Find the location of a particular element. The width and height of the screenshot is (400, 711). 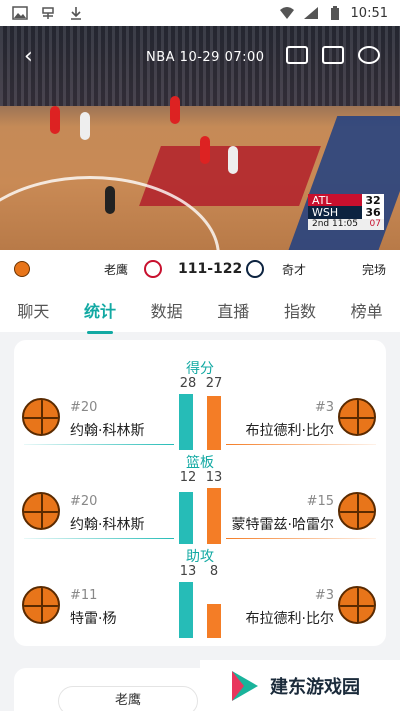

home-stat-value: 28 is located at coordinates (188, 383).